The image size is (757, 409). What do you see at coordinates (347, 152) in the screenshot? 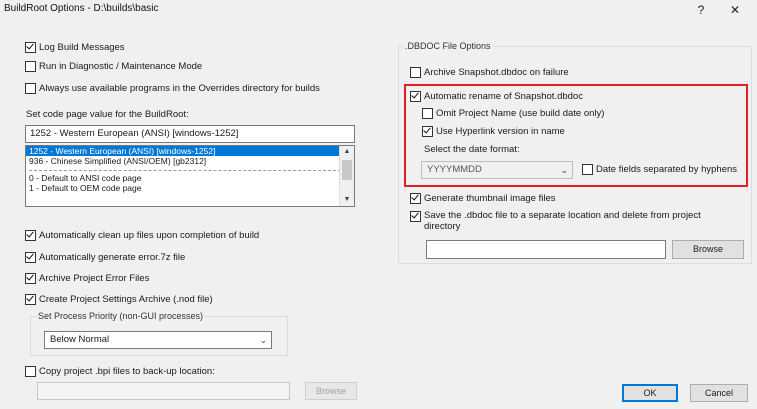
I see `scroll-up-icon: ▲` at bounding box center [347, 152].